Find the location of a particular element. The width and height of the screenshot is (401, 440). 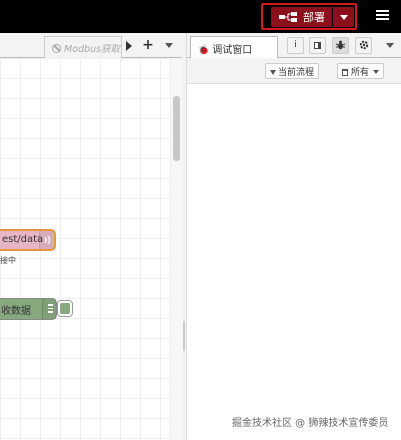

deploy-button: 部署 is located at coordinates (301, 17).